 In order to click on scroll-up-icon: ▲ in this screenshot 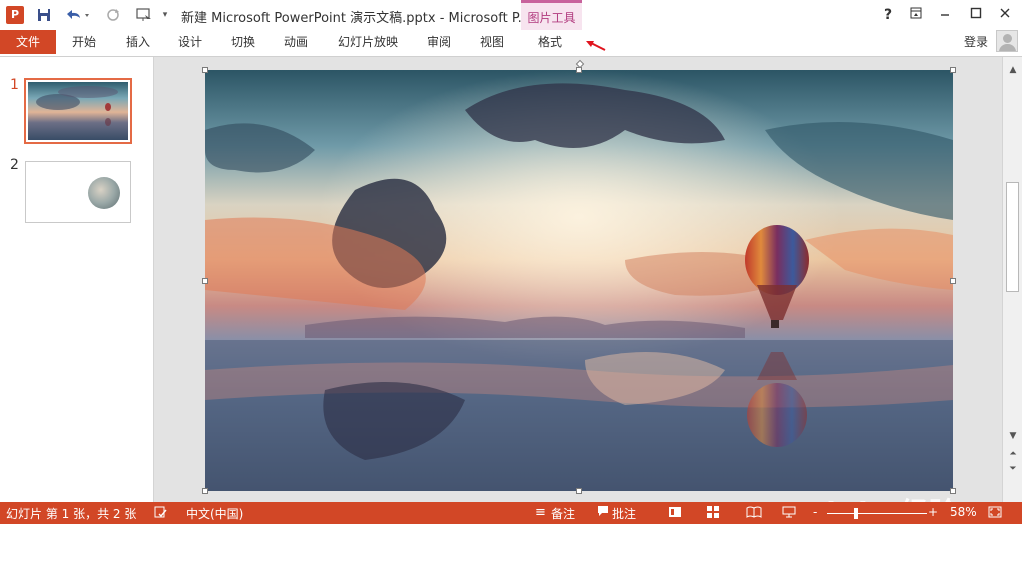, I will do `click(1013, 70)`.